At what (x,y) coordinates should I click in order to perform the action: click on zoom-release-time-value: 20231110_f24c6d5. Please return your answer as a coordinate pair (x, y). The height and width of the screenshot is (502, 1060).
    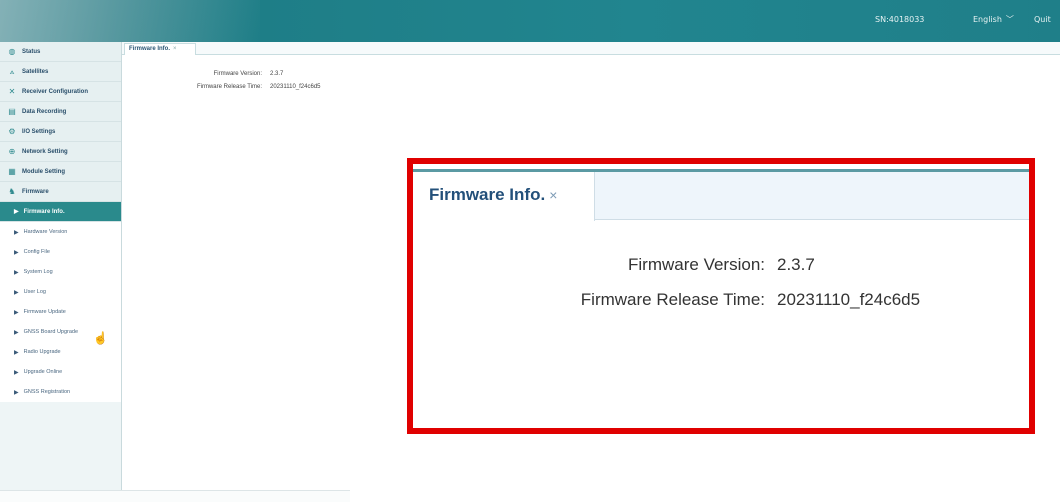
    Looking at the image, I should click on (849, 299).